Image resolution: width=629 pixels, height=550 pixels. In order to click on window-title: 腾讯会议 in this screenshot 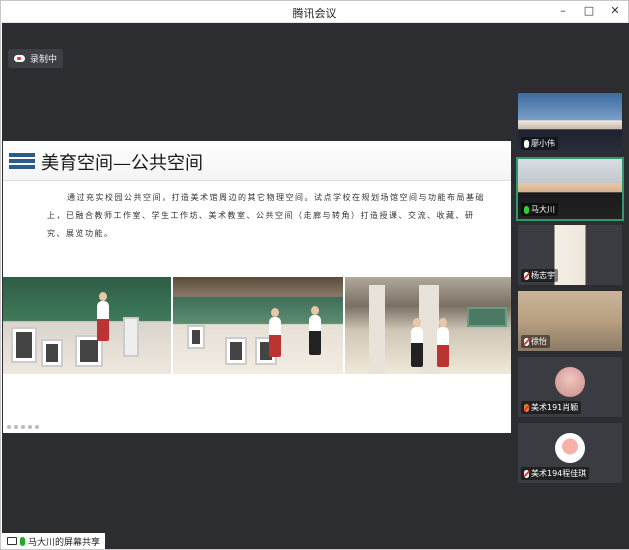, I will do `click(314, 13)`.